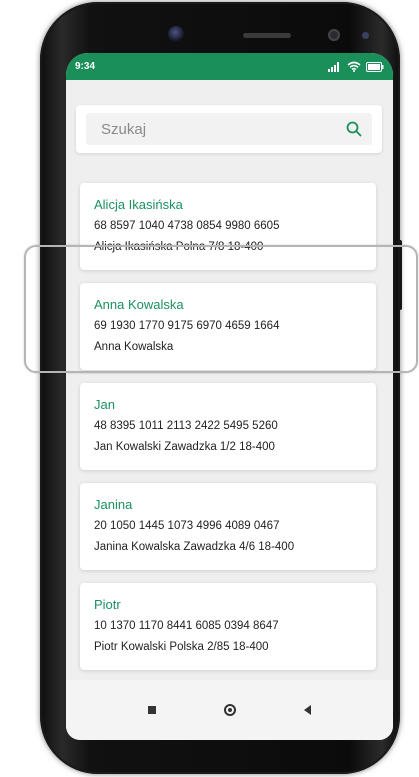 The height and width of the screenshot is (777, 419). I want to click on contact-description: Janina Kowalska Zawadzka 4/6 18-400, so click(194, 547).